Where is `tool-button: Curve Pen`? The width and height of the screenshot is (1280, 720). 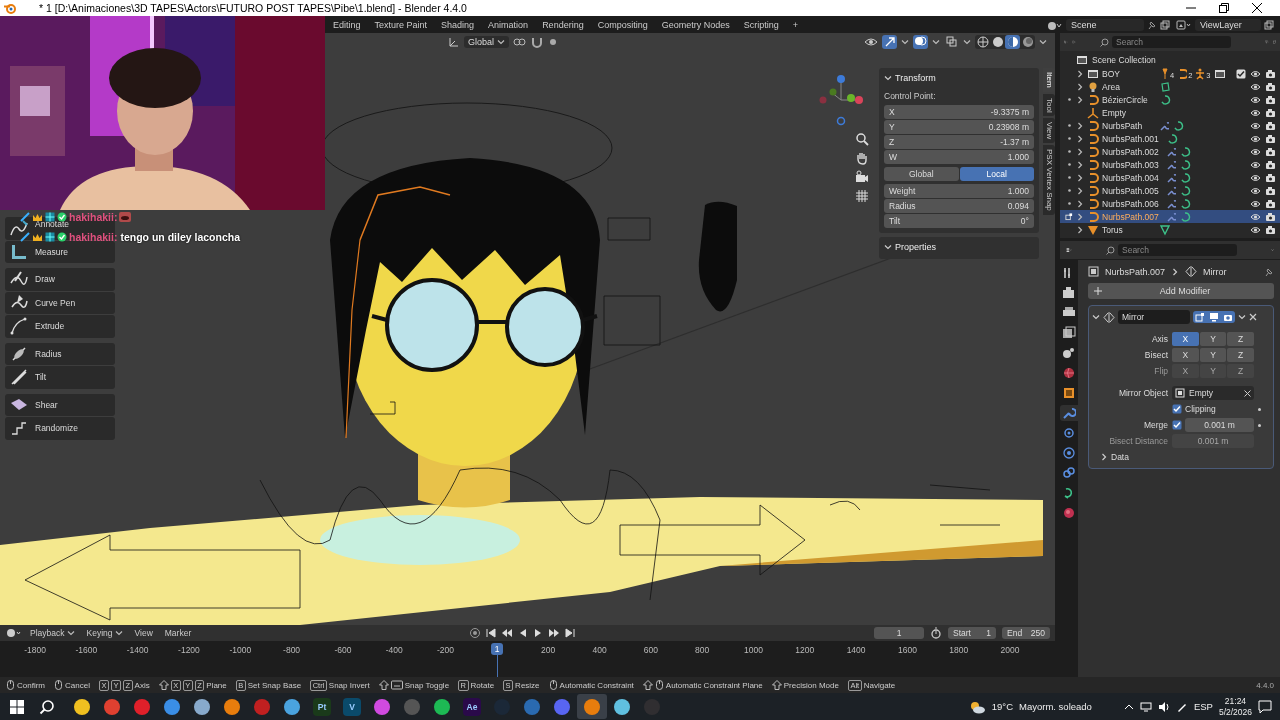 tool-button: Curve Pen is located at coordinates (60, 302).